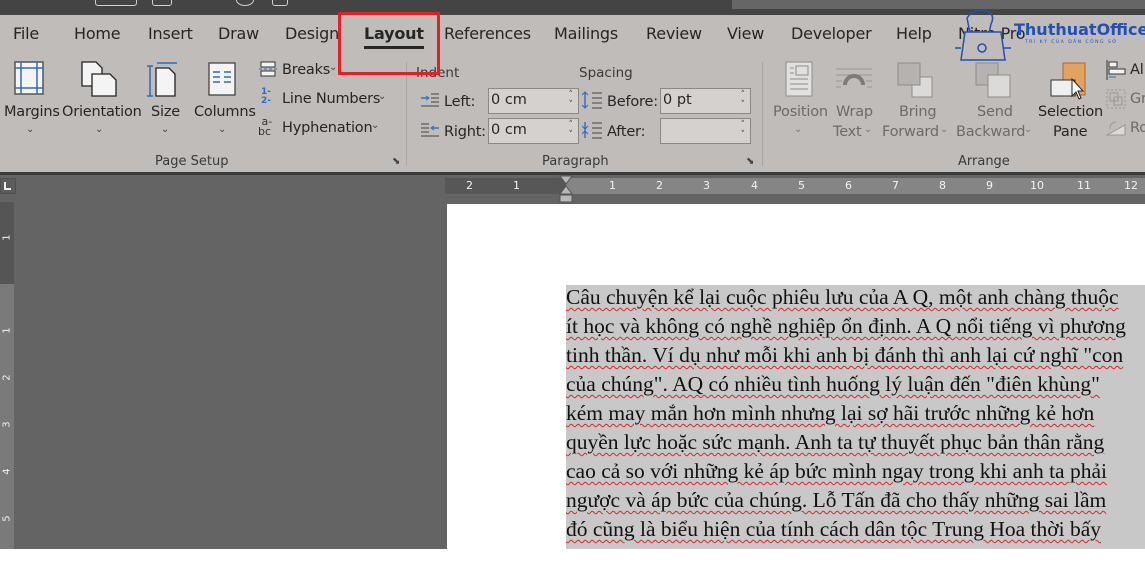 This screenshot has width=1145, height=571. I want to click on tab-review: Review, so click(674, 33).